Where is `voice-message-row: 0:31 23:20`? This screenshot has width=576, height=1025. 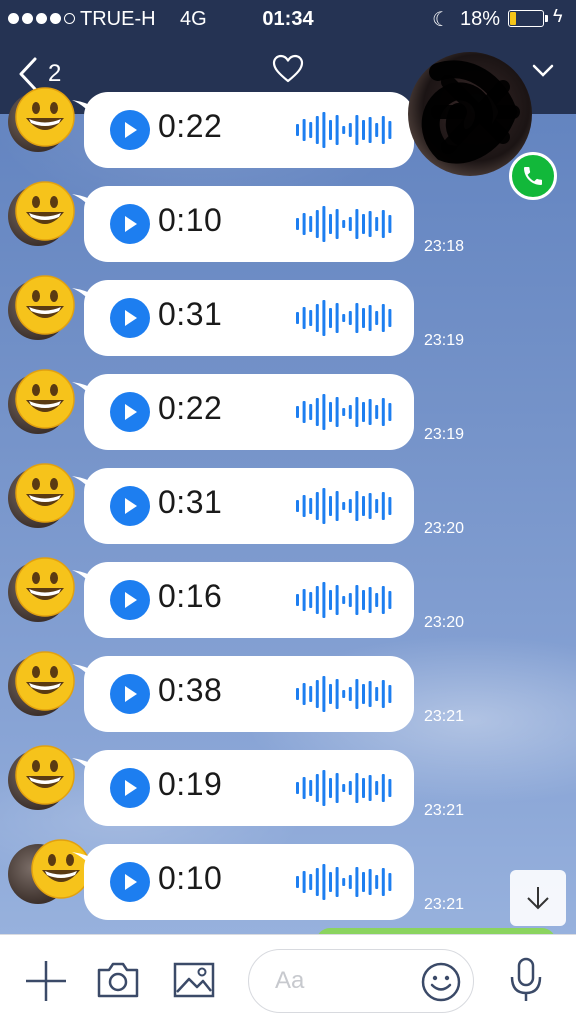 voice-message-row: 0:31 23:20 is located at coordinates (288, 504).